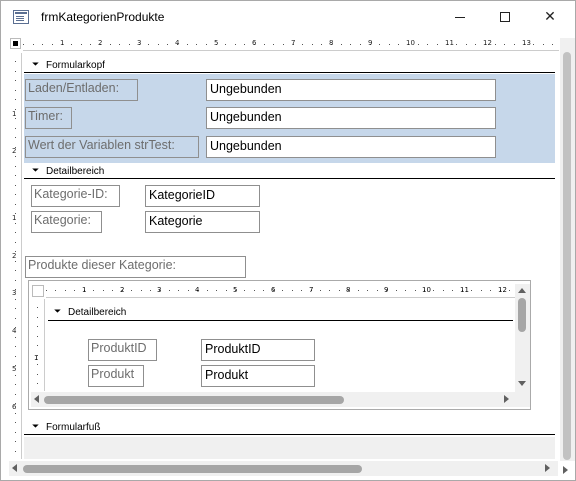  I want to click on minimize-icon, so click(460, 17).